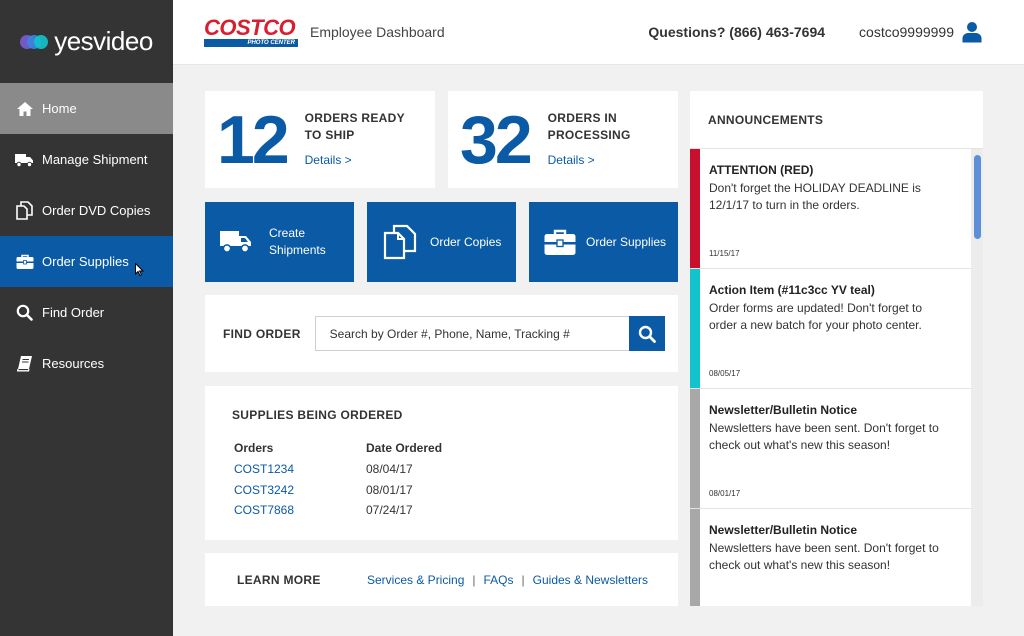 The image size is (1024, 636). What do you see at coordinates (96, 210) in the screenshot?
I see `sidebar-item-label: Order DVD Copies` at bounding box center [96, 210].